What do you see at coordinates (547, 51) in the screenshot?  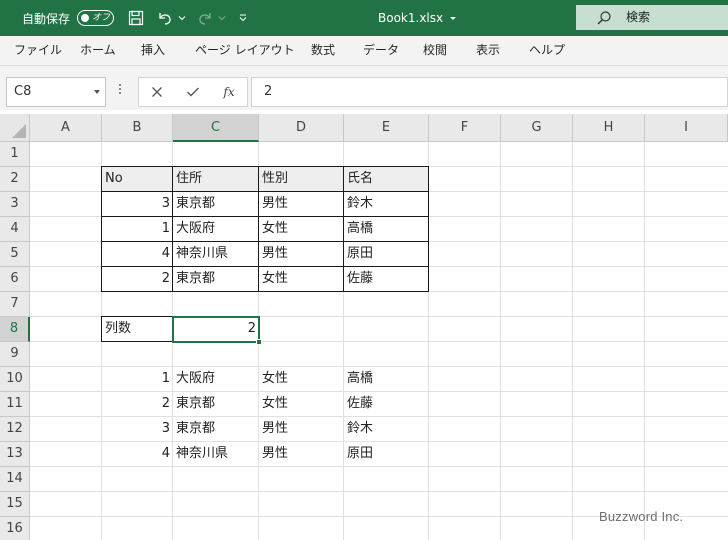 I see `tab-help: ヘルプ` at bounding box center [547, 51].